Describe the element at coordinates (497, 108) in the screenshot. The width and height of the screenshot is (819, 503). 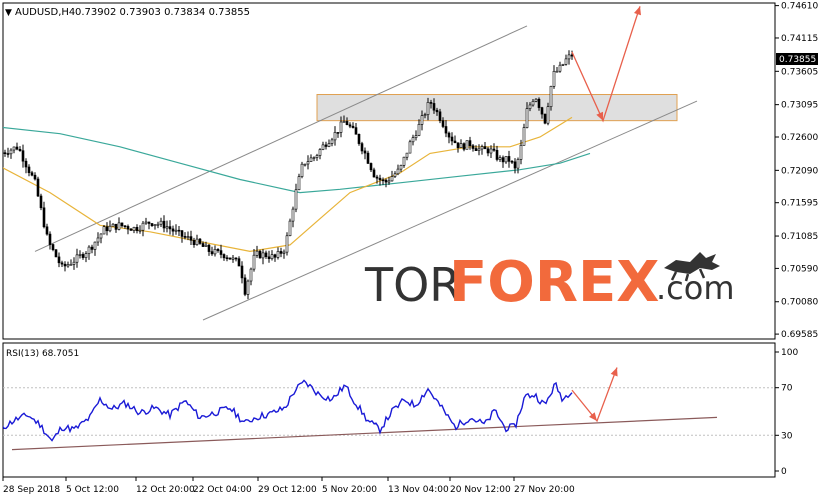
I see `resistance-zone-group` at that location.